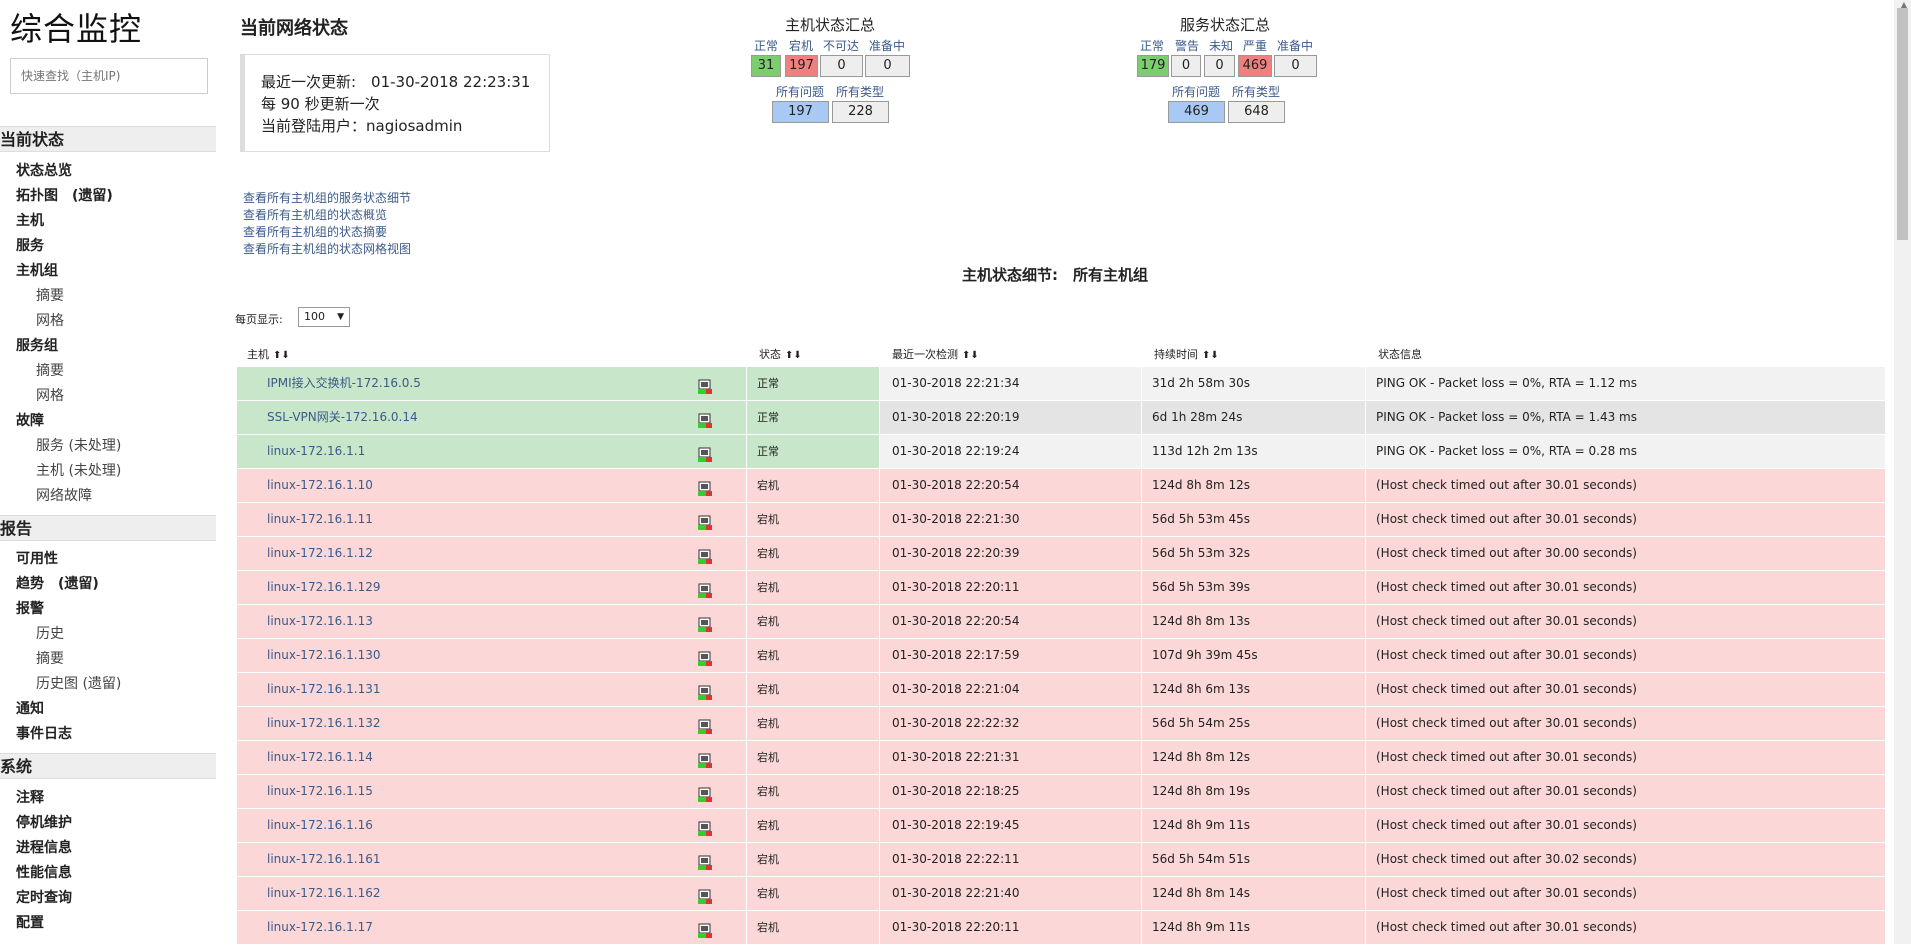 The height and width of the screenshot is (952, 1911). I want to click on host-link: linux-172.16.1.130, so click(323, 655).